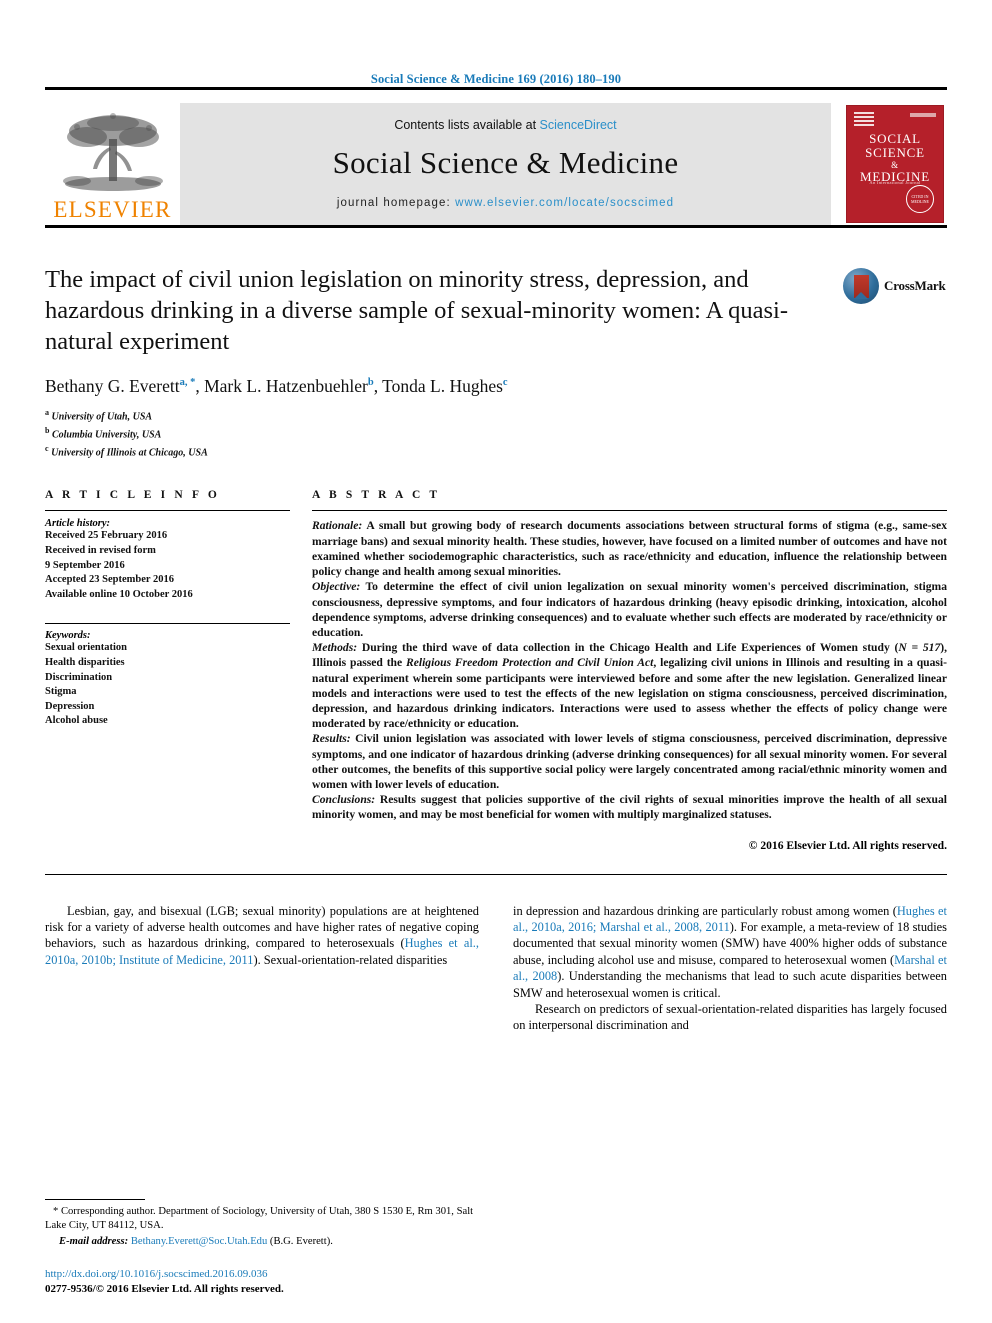 The height and width of the screenshot is (1323, 992). What do you see at coordinates (106, 536) in the screenshot?
I see `history-item: Received 25 February 2016` at bounding box center [106, 536].